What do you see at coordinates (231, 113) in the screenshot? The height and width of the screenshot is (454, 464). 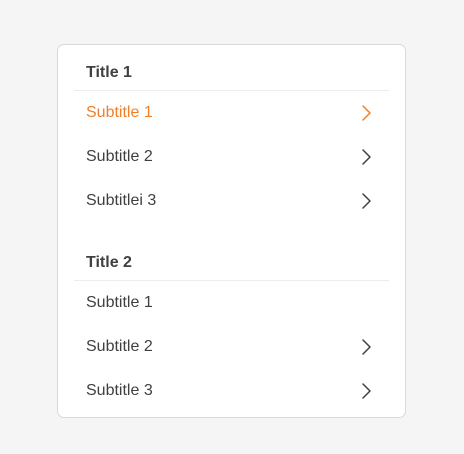 I see `menu-item-group1-subtitle-1: Subtitle 1` at bounding box center [231, 113].